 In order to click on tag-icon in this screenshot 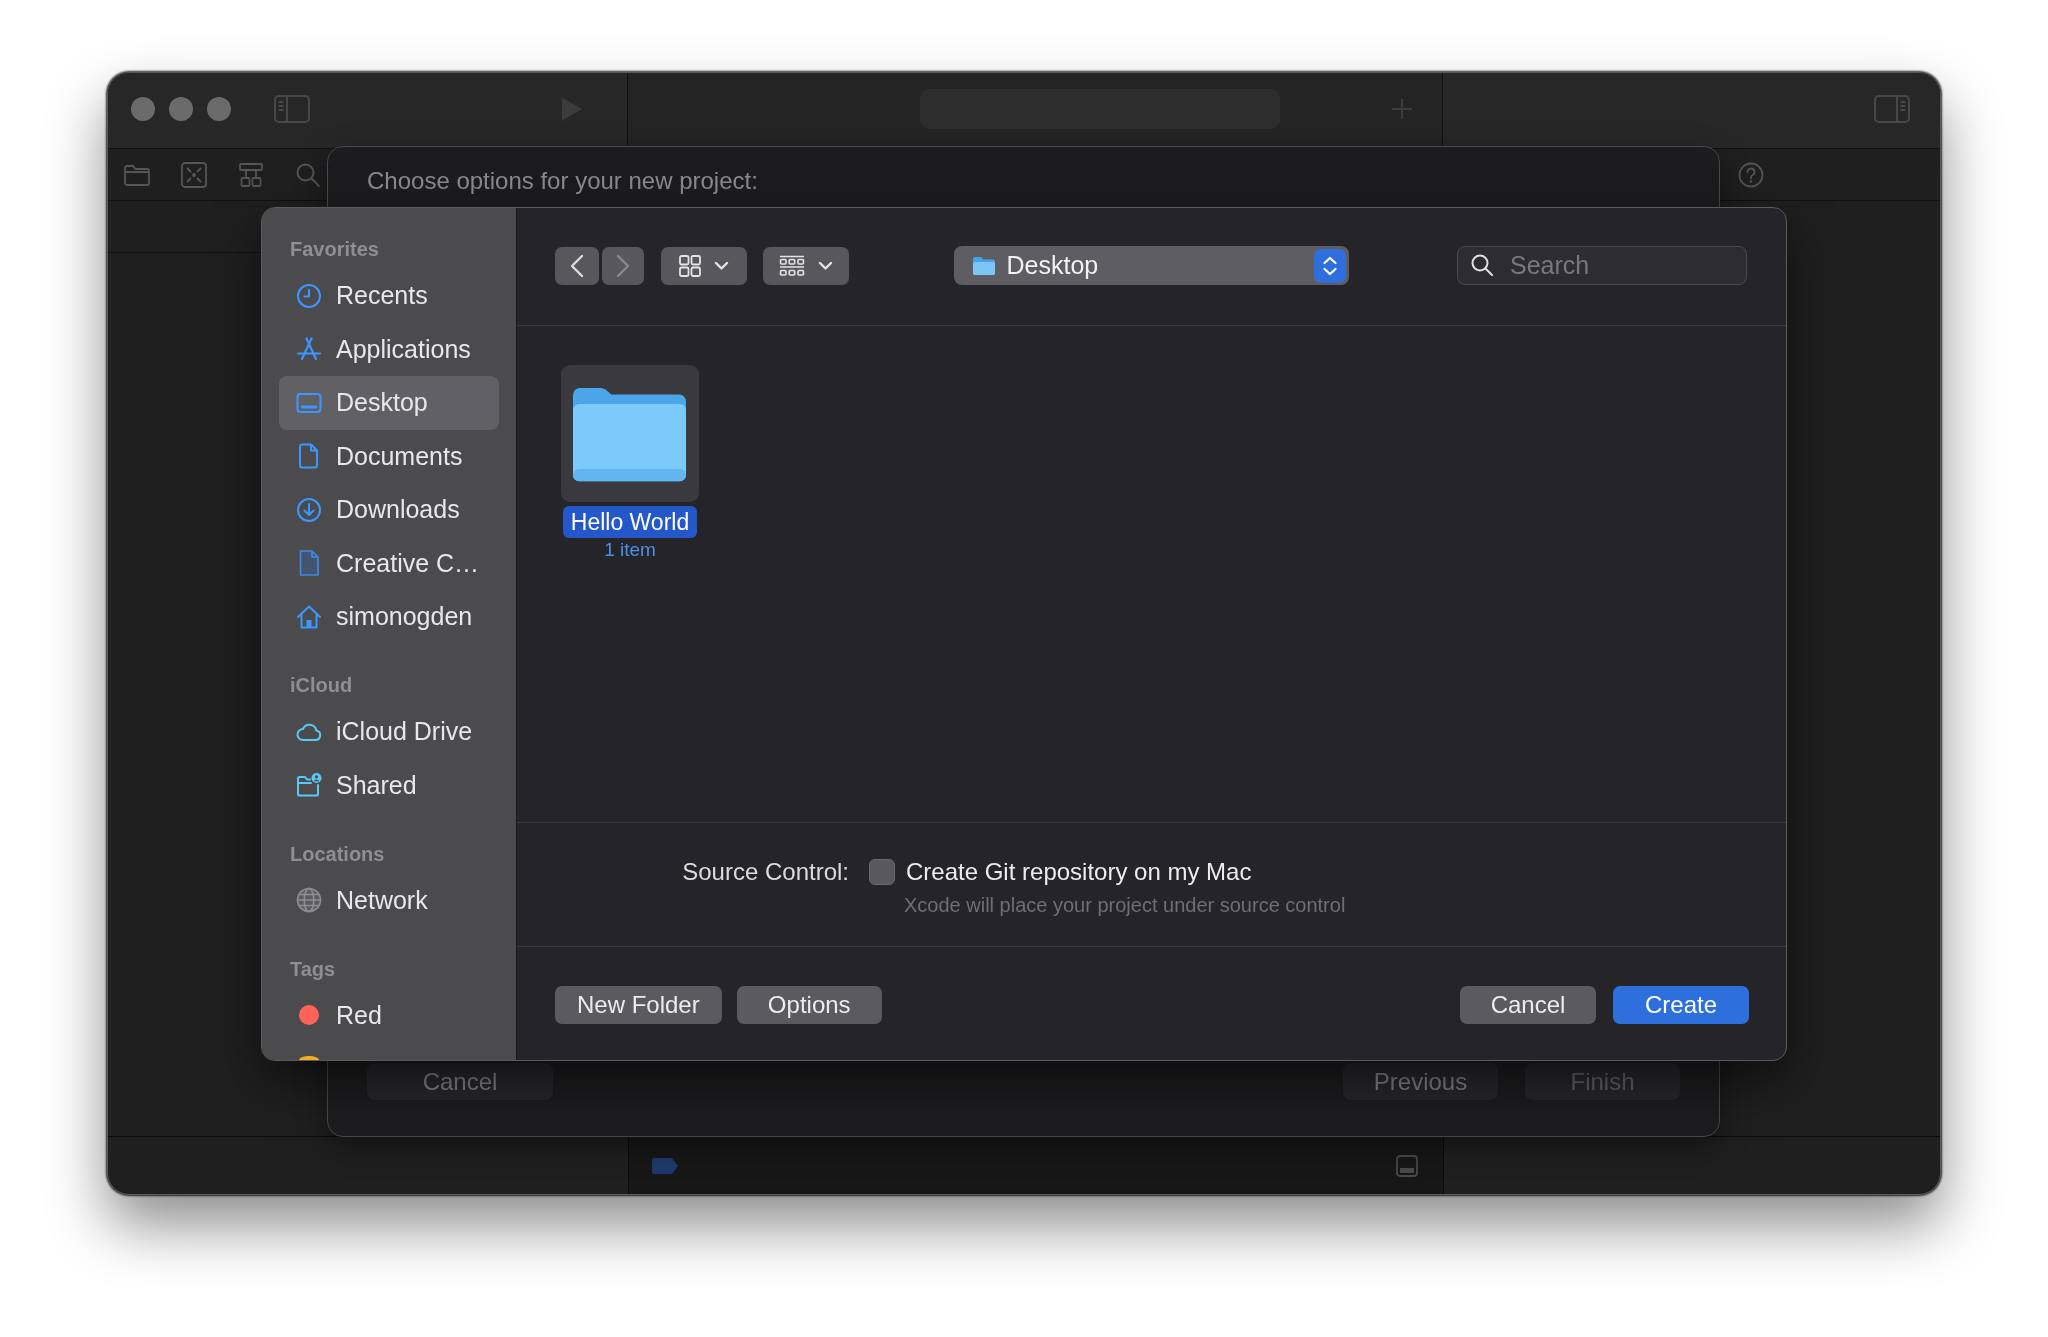, I will do `click(665, 1165)`.